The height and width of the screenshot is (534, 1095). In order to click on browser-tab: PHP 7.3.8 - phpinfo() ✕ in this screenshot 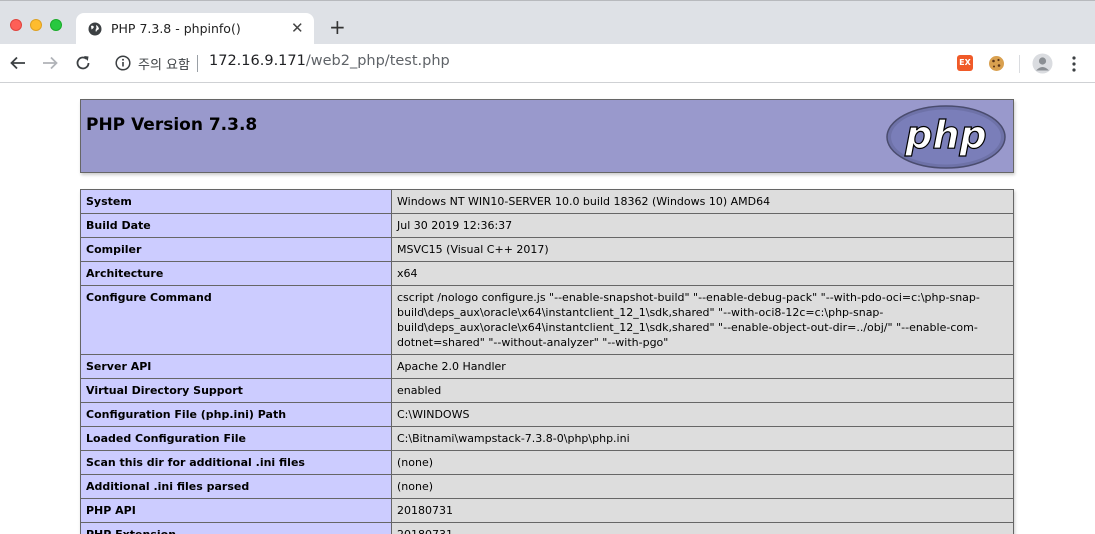, I will do `click(195, 29)`.